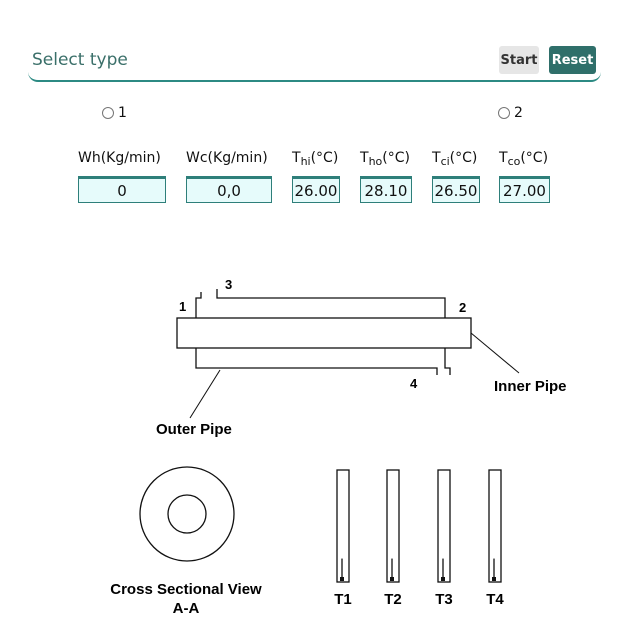 This screenshot has height=628, width=632. Describe the element at coordinates (186, 608) in the screenshot. I see `cross-section-sublabel: A-A` at that location.